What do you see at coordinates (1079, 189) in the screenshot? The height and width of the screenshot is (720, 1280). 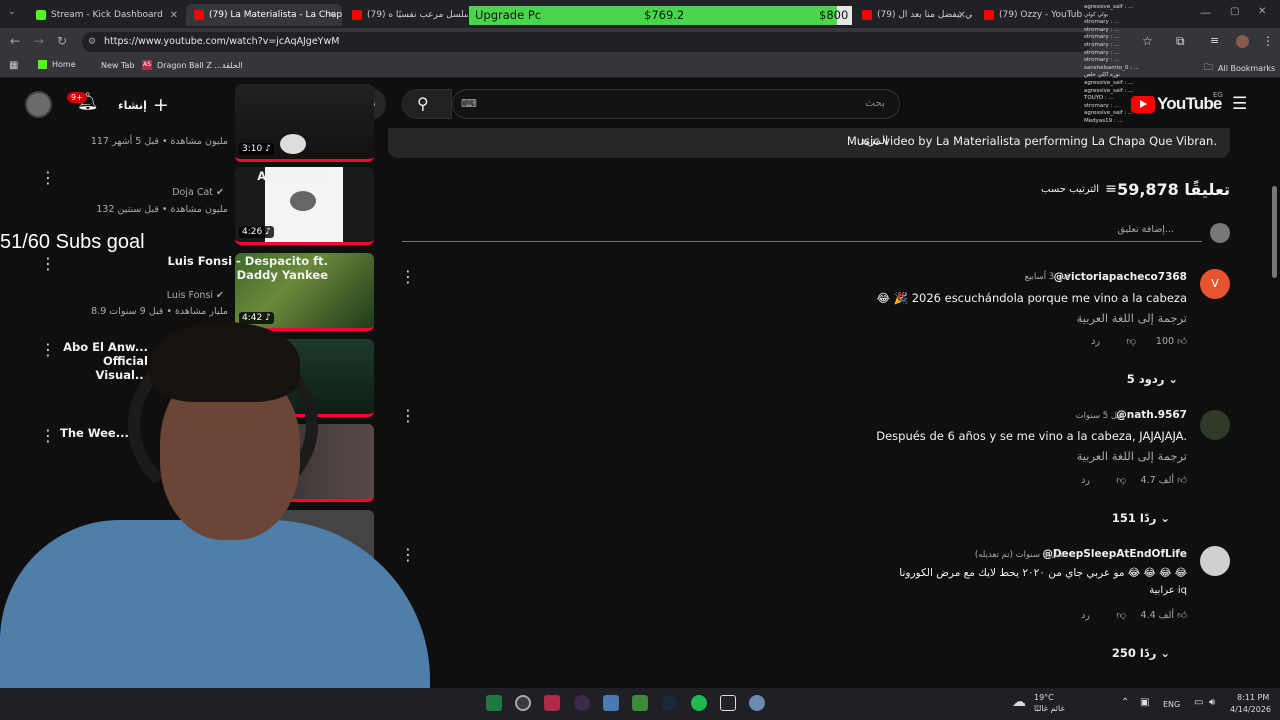 I see `sort-by-button: الترتيب حسب ≡` at bounding box center [1079, 189].